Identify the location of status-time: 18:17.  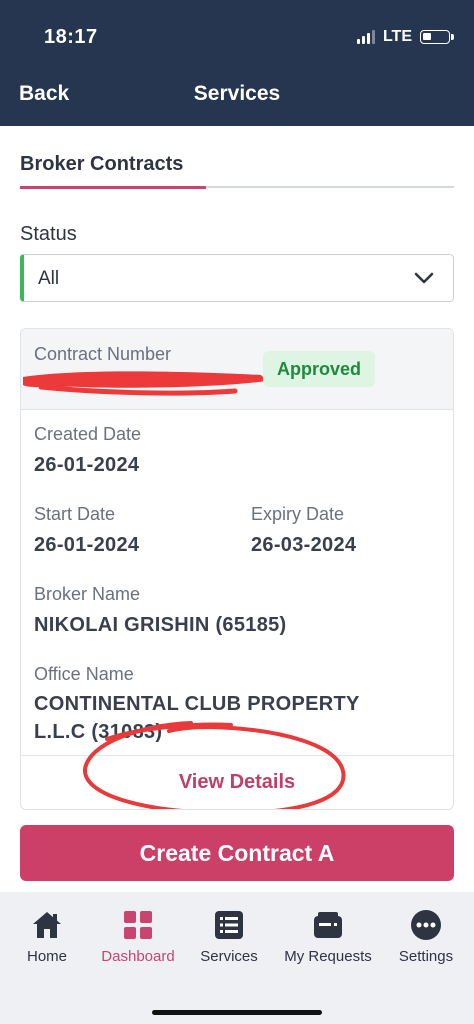
(71, 37).